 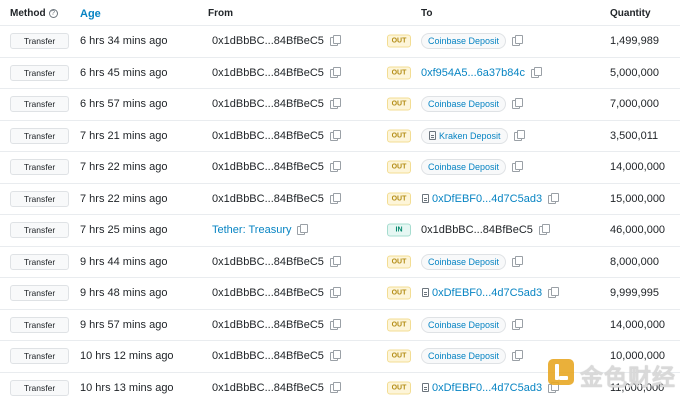 I want to click on column-header-method-label: Method, so click(x=28, y=13).